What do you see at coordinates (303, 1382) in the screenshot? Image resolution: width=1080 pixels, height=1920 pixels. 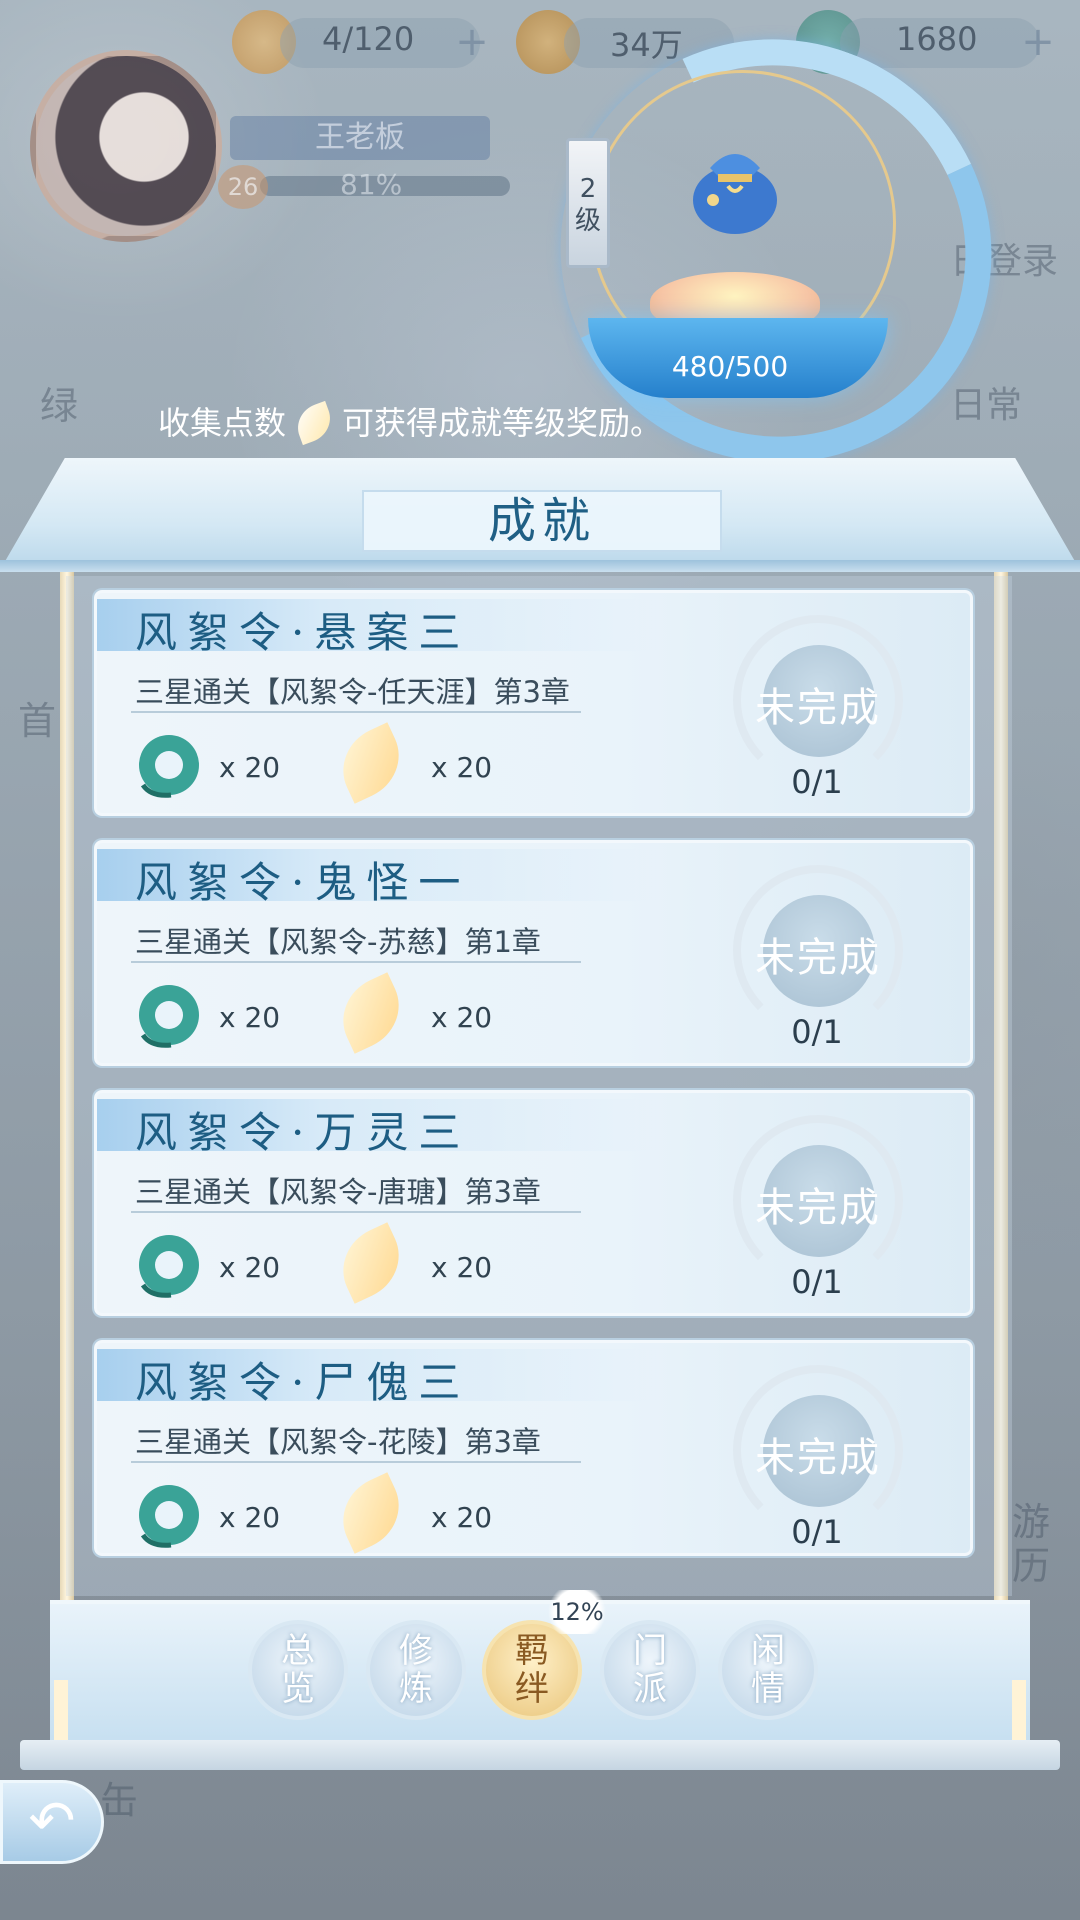 I see `achievement-title: 风絮令·尸傀三` at bounding box center [303, 1382].